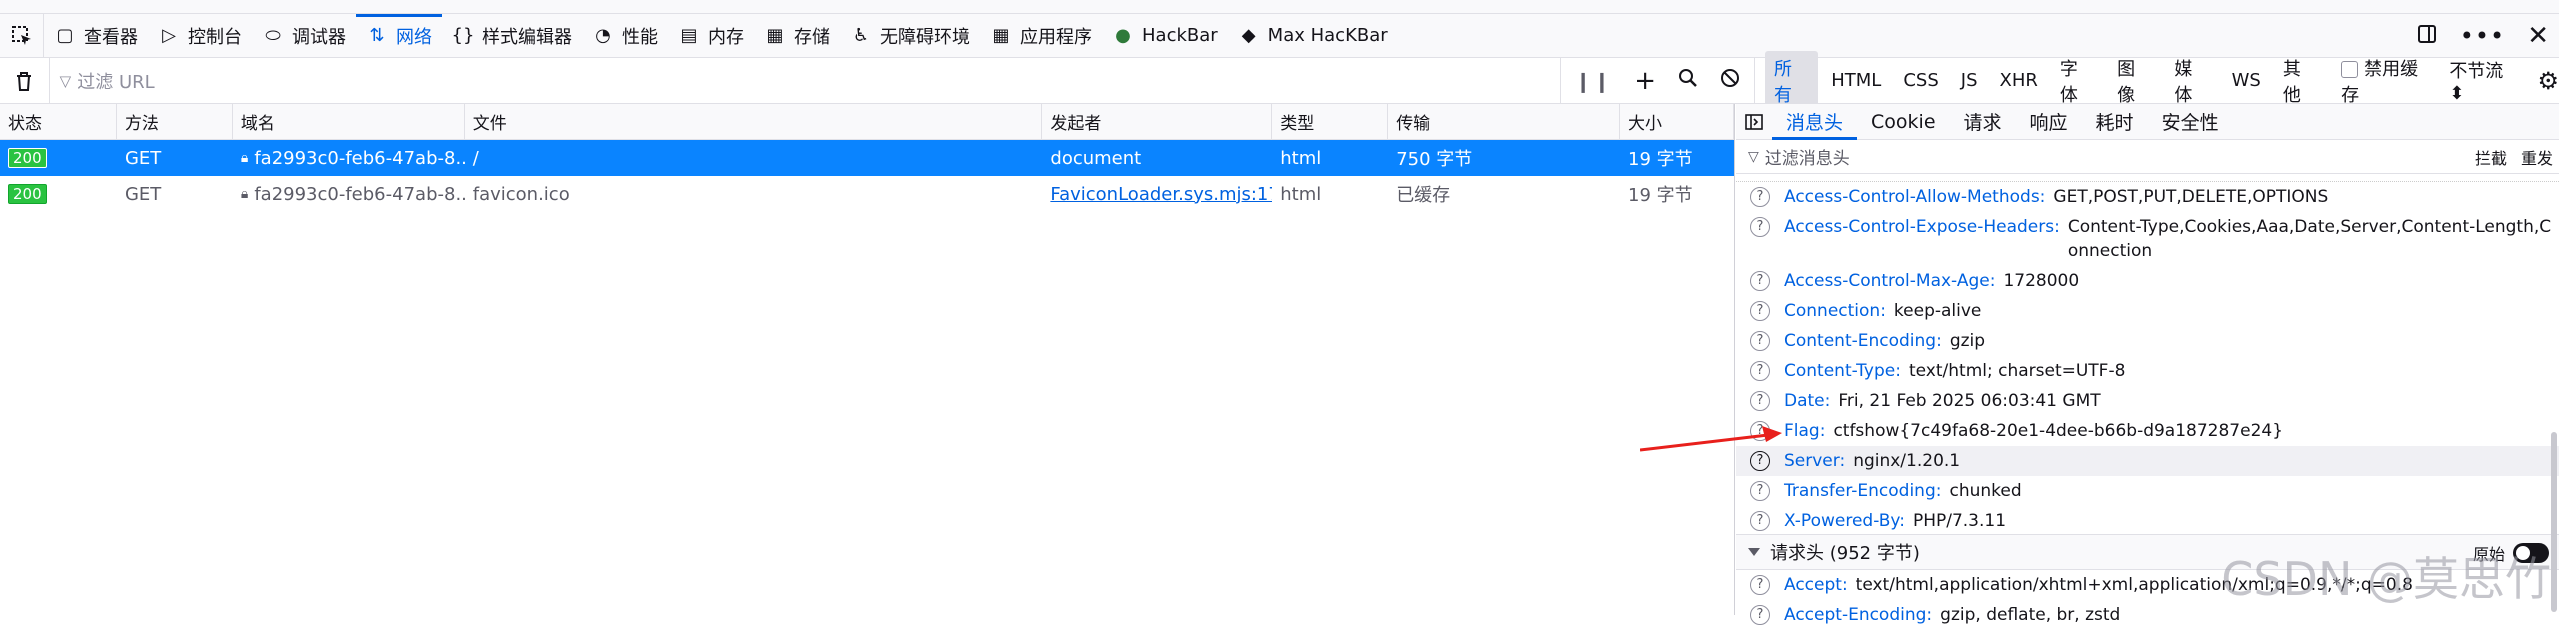 This screenshot has width=2559, height=630. Describe the element at coordinates (2077, 81) in the screenshot. I see `type-filter-5: 字体` at that location.